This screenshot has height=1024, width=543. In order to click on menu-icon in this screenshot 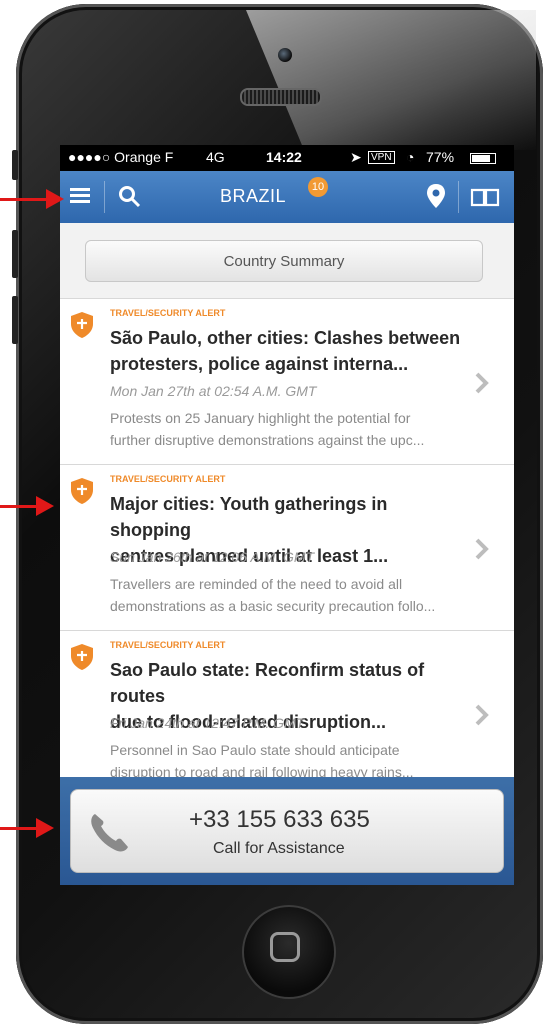, I will do `click(81, 198)`.